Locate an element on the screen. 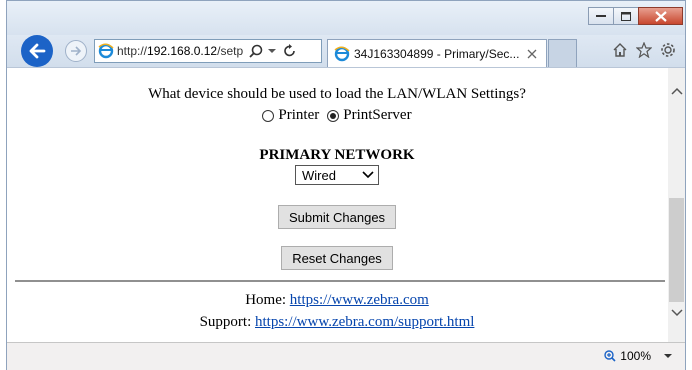 Image resolution: width=692 pixels, height=370 pixels. zoom-control: 100% is located at coordinates (638, 356).